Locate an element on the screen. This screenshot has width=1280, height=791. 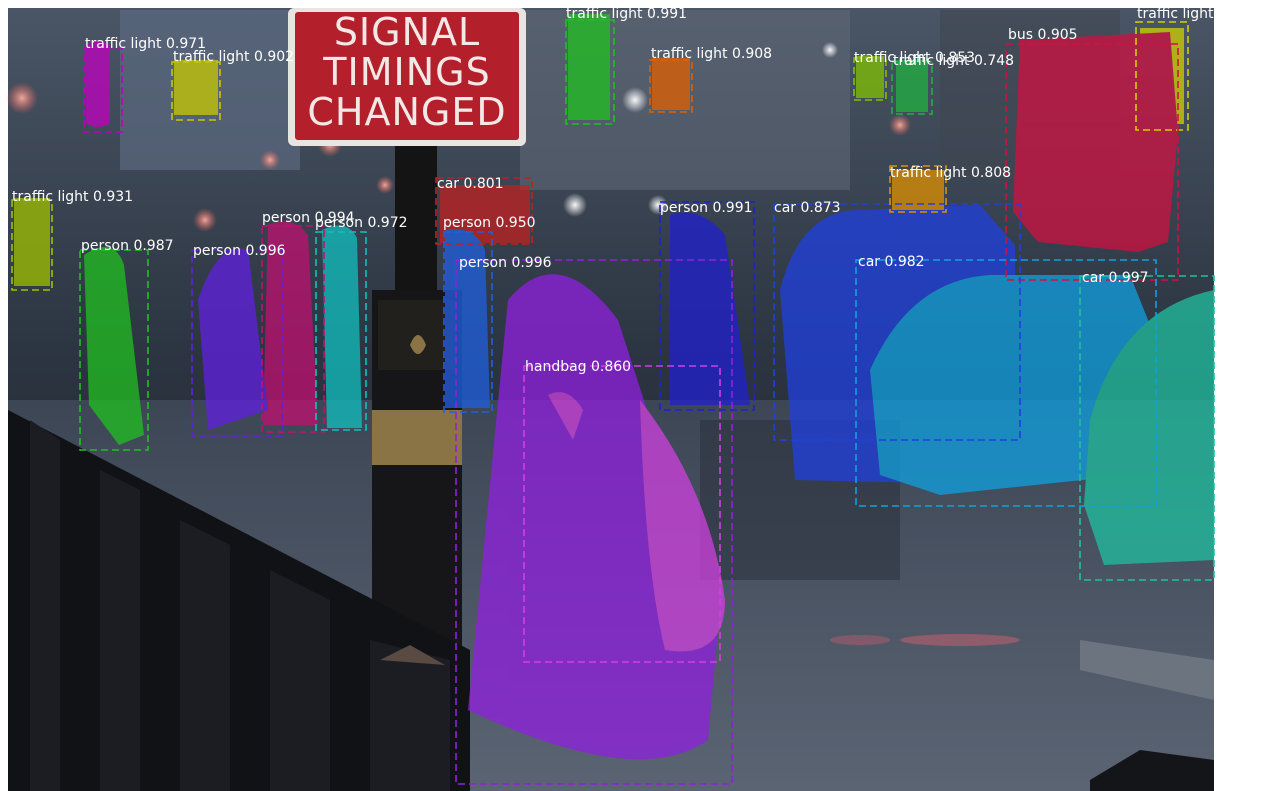
label-car-0997: car 0.997 is located at coordinates (1115, 278).